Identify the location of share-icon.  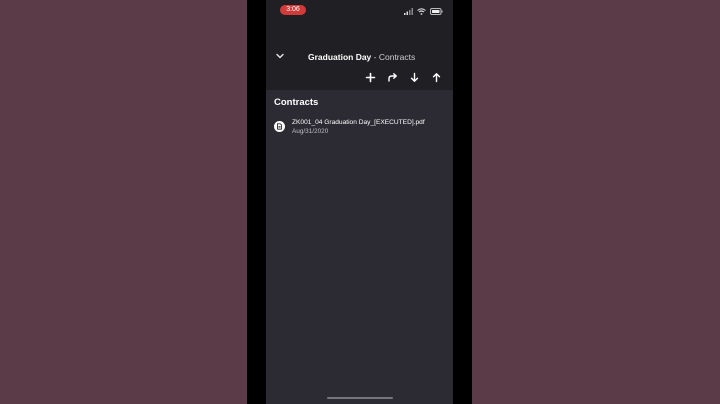
(392, 77).